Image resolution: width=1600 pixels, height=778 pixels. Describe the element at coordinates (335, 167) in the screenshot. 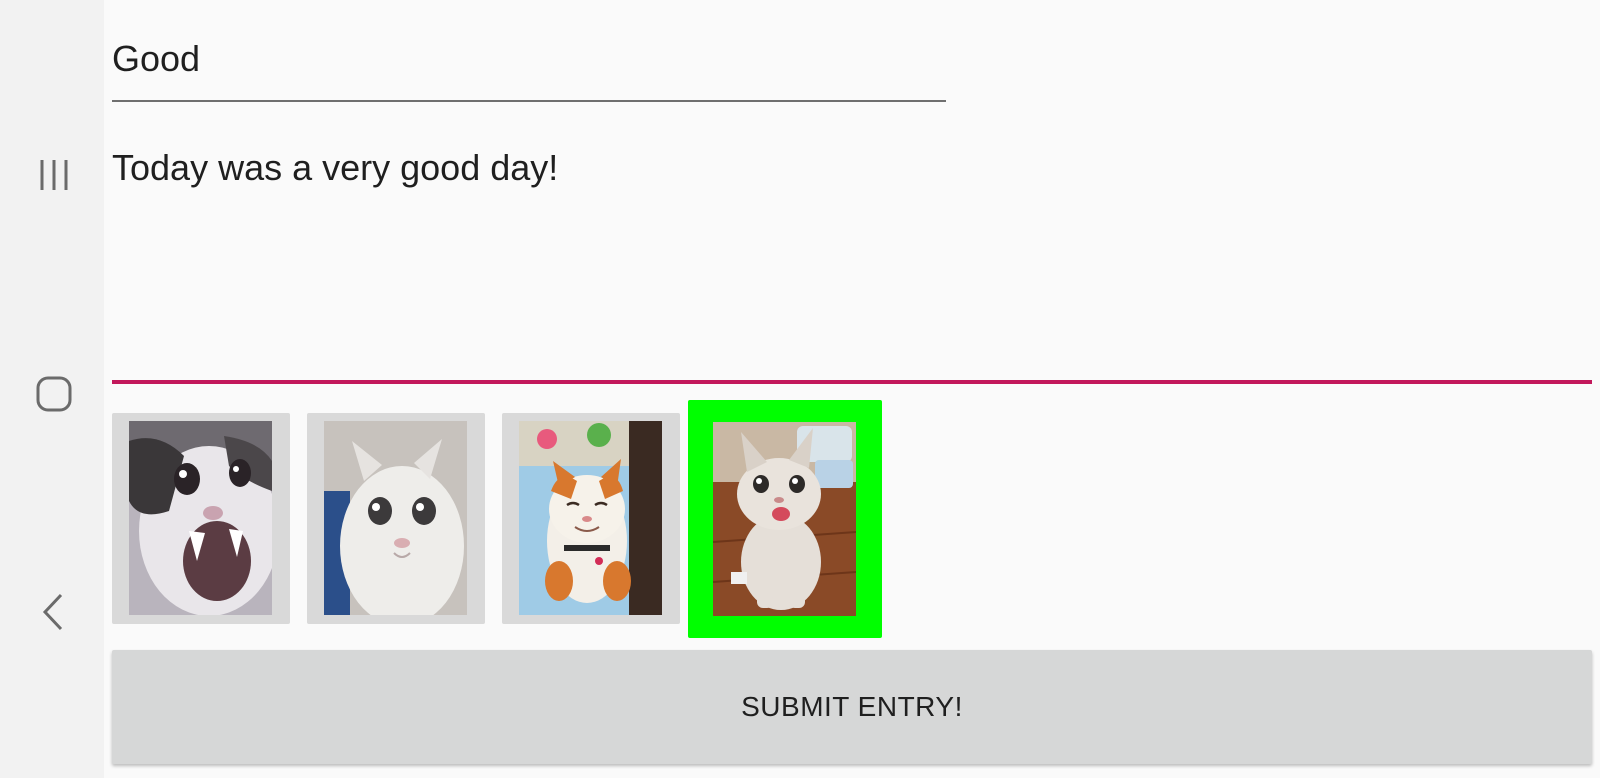

I see `entry-body-text: Today was a very good day!` at that location.